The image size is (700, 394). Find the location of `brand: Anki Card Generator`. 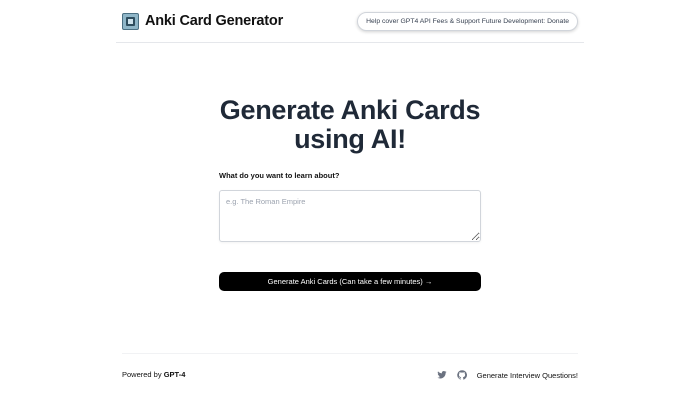

brand: Anki Card Generator is located at coordinates (203, 21).